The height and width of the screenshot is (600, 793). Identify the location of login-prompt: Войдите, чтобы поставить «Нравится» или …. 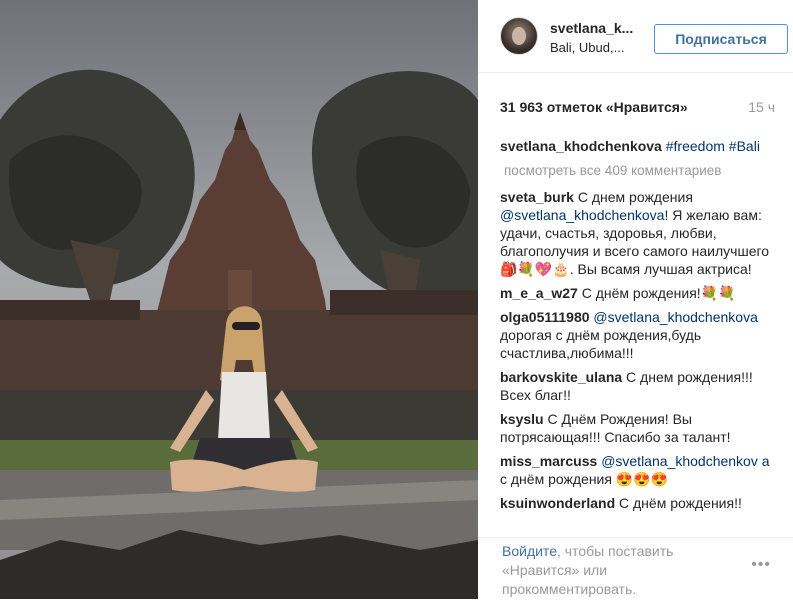
(602, 570).